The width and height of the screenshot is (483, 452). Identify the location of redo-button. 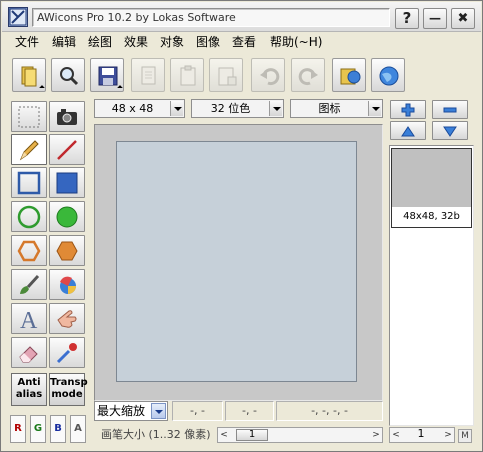
(308, 75).